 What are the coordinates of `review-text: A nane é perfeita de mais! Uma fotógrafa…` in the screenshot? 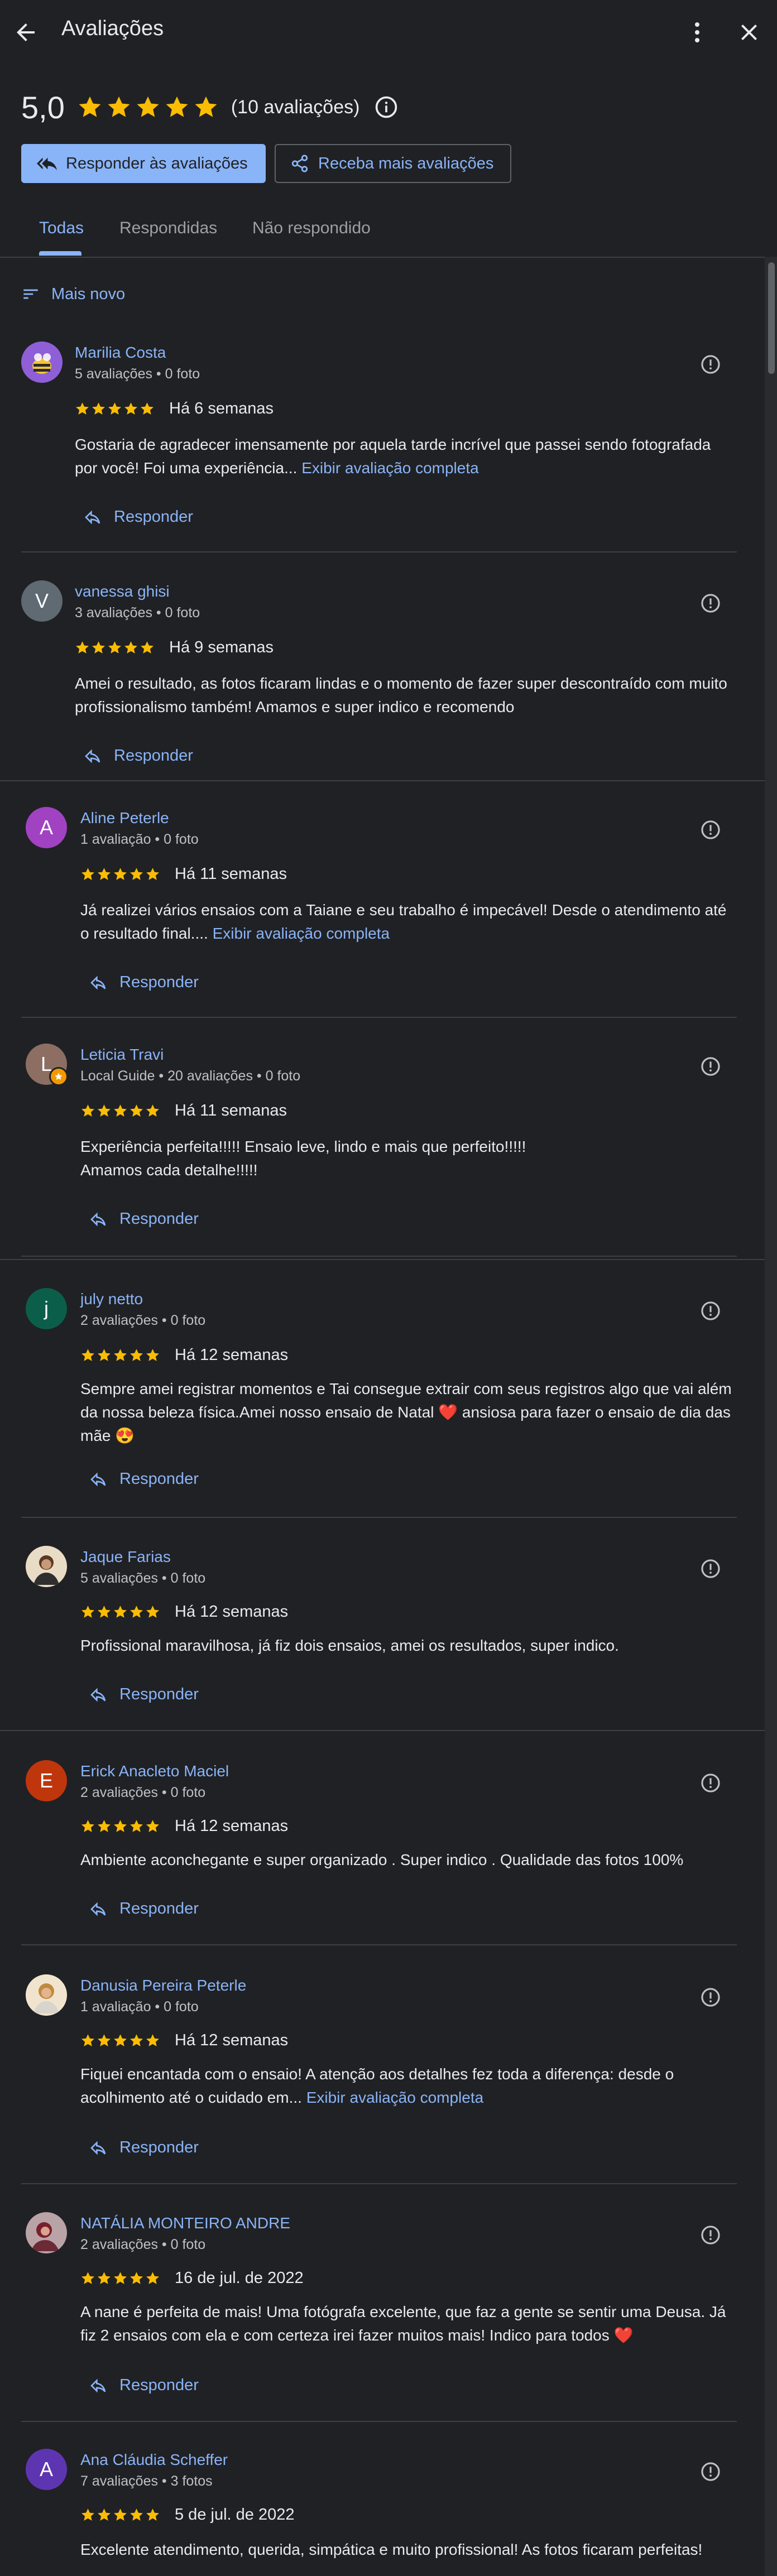 It's located at (409, 2323).